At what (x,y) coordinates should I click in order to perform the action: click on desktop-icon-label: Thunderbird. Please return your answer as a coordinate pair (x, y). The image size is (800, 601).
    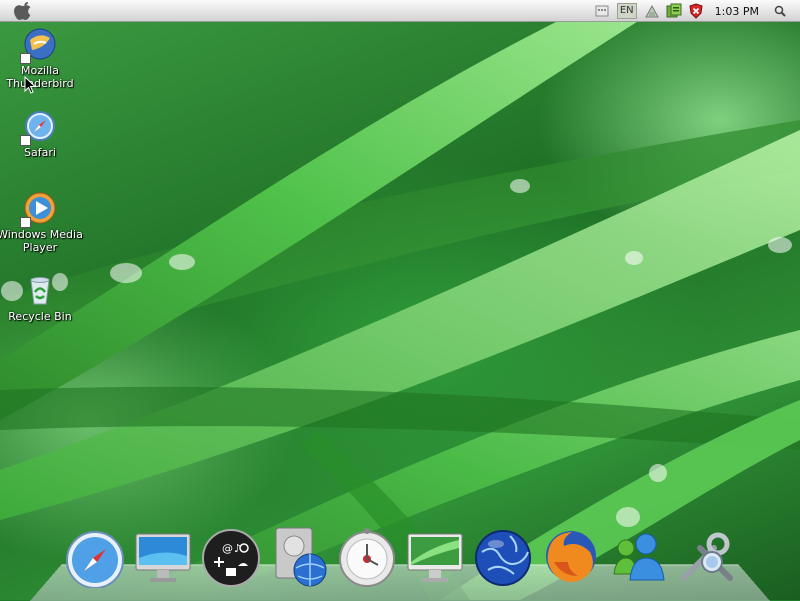
    Looking at the image, I should click on (40, 83).